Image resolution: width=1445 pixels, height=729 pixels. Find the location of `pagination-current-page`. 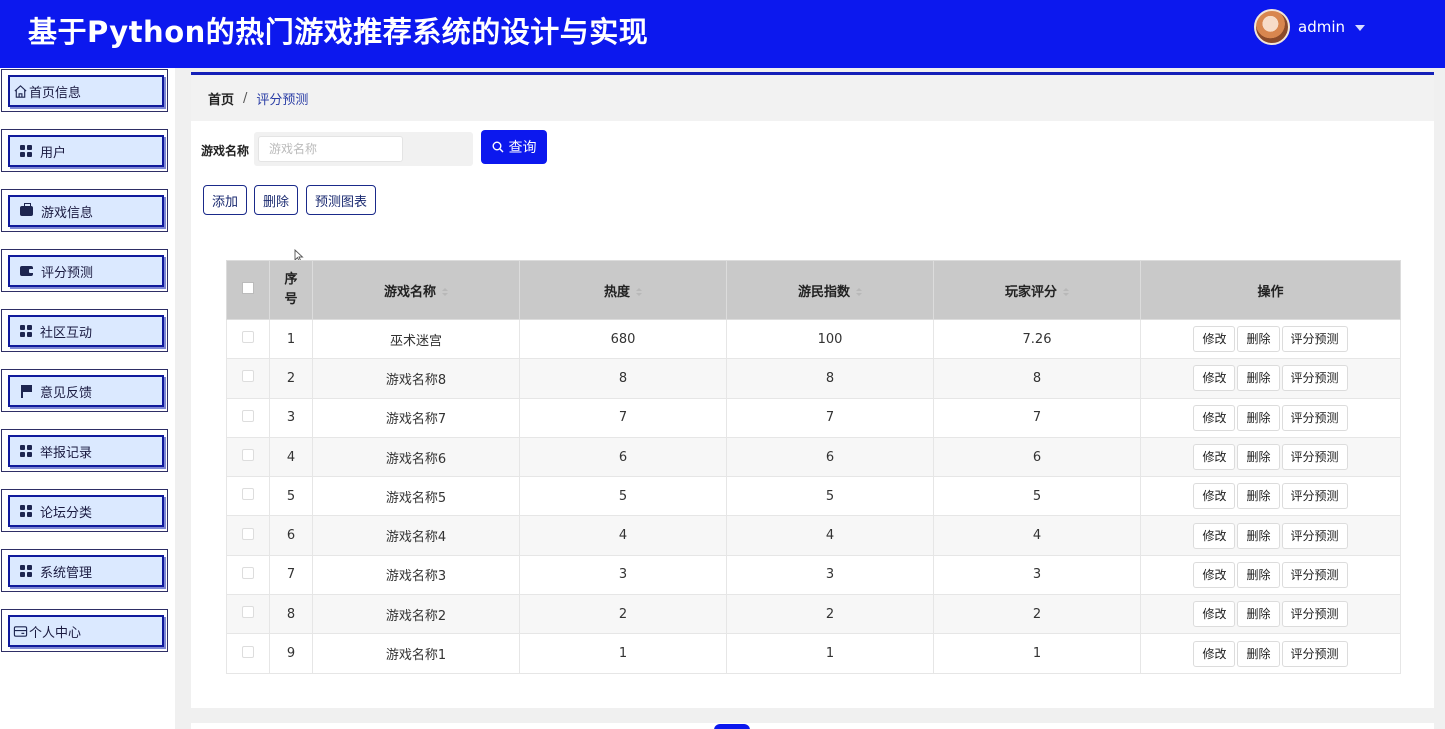

pagination-current-page is located at coordinates (732, 726).